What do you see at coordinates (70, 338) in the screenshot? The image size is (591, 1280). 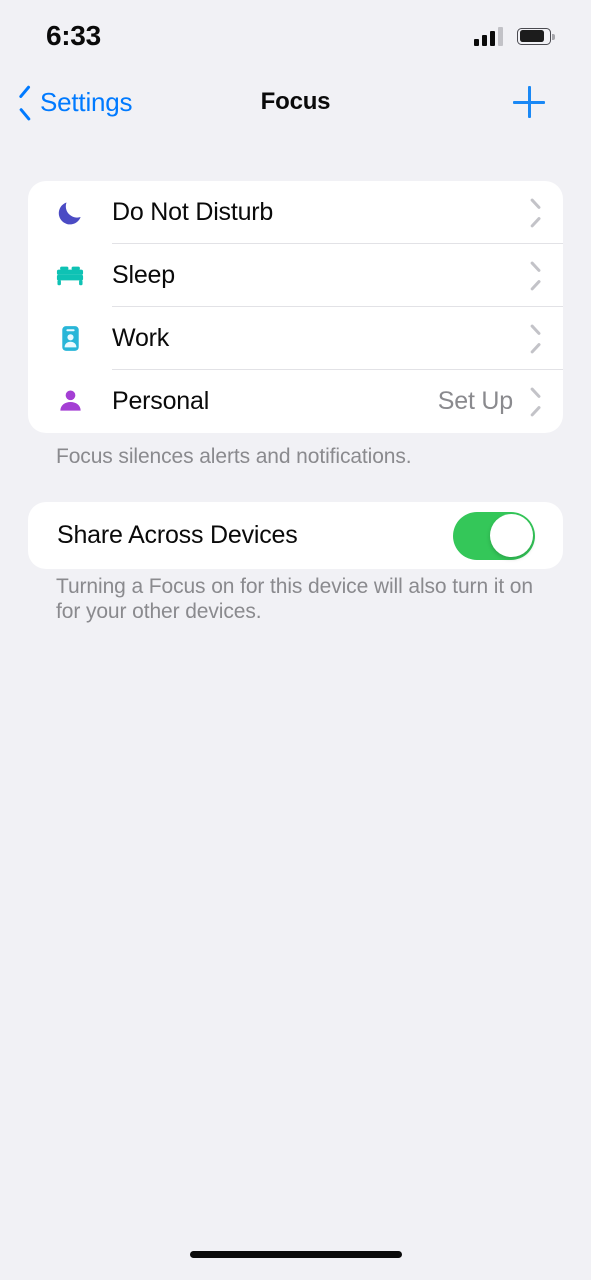 I see `id-badge-icon` at bounding box center [70, 338].